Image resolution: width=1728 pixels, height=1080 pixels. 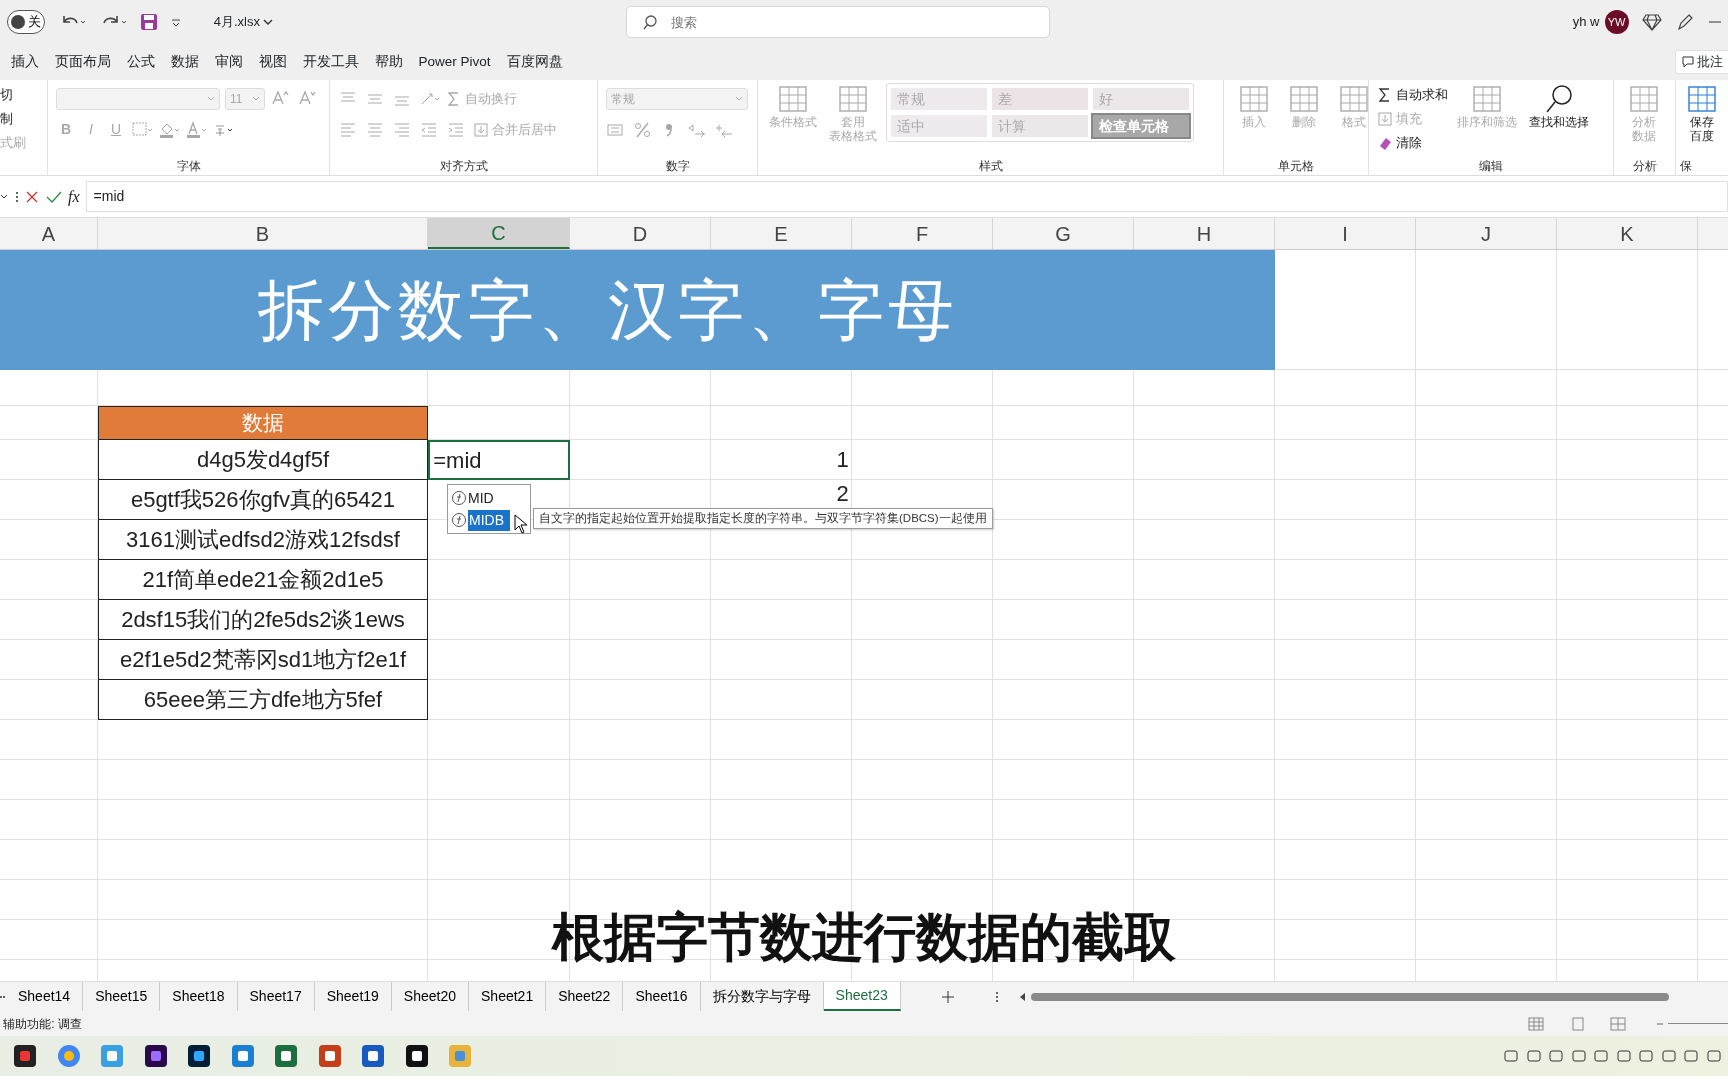 I want to click on formula-field: =mid, so click(x=907, y=196).